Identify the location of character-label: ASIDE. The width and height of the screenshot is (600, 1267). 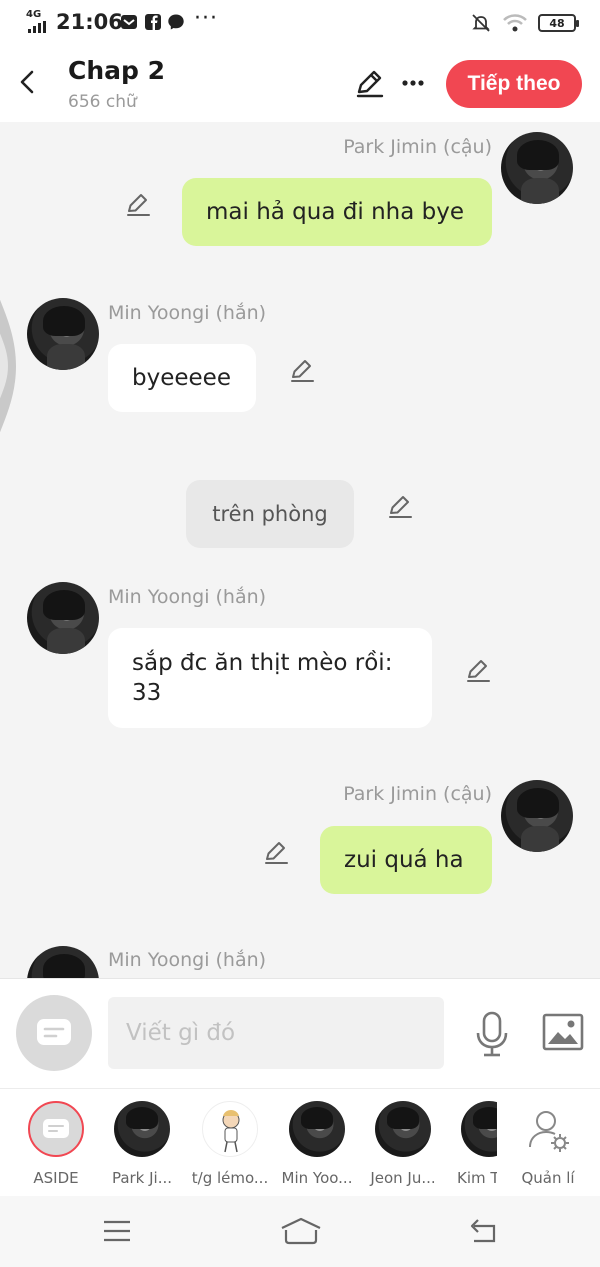
(56, 1178).